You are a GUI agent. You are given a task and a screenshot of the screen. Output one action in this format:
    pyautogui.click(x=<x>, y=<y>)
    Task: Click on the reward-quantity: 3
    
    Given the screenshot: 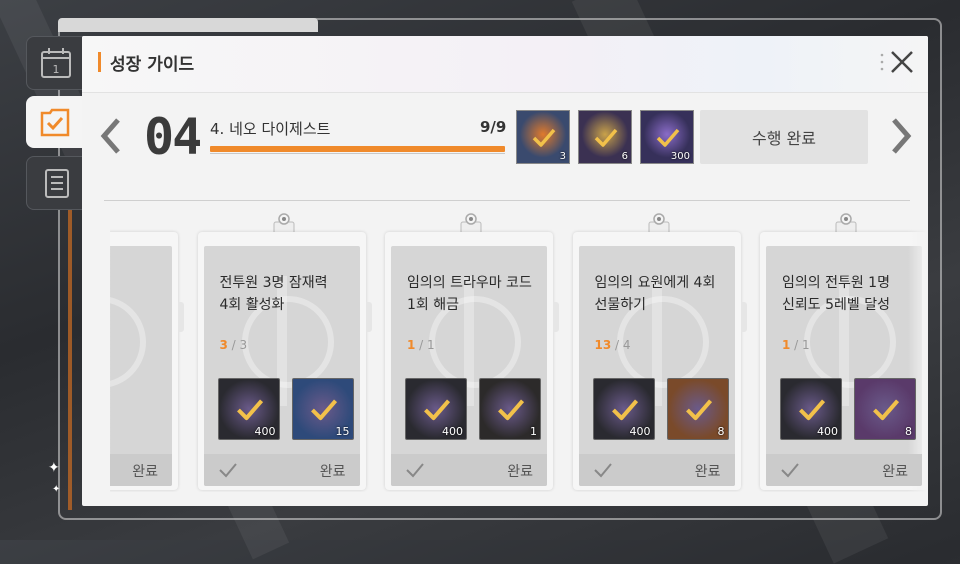 What is the action you would take?
    pyautogui.click(x=562, y=156)
    